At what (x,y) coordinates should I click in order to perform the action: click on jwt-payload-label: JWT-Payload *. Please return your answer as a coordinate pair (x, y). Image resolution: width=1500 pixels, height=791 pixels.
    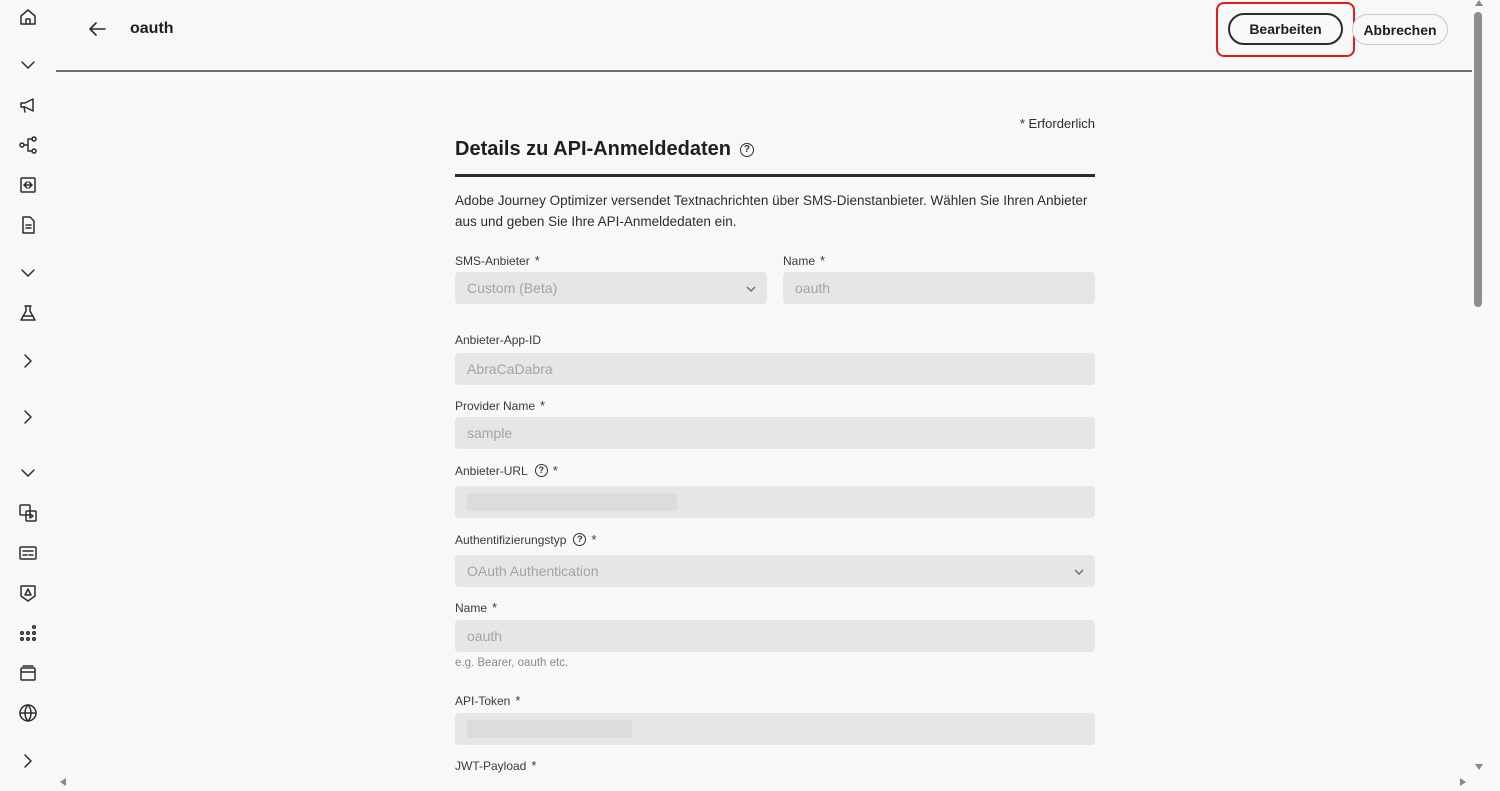
    Looking at the image, I should click on (495, 765).